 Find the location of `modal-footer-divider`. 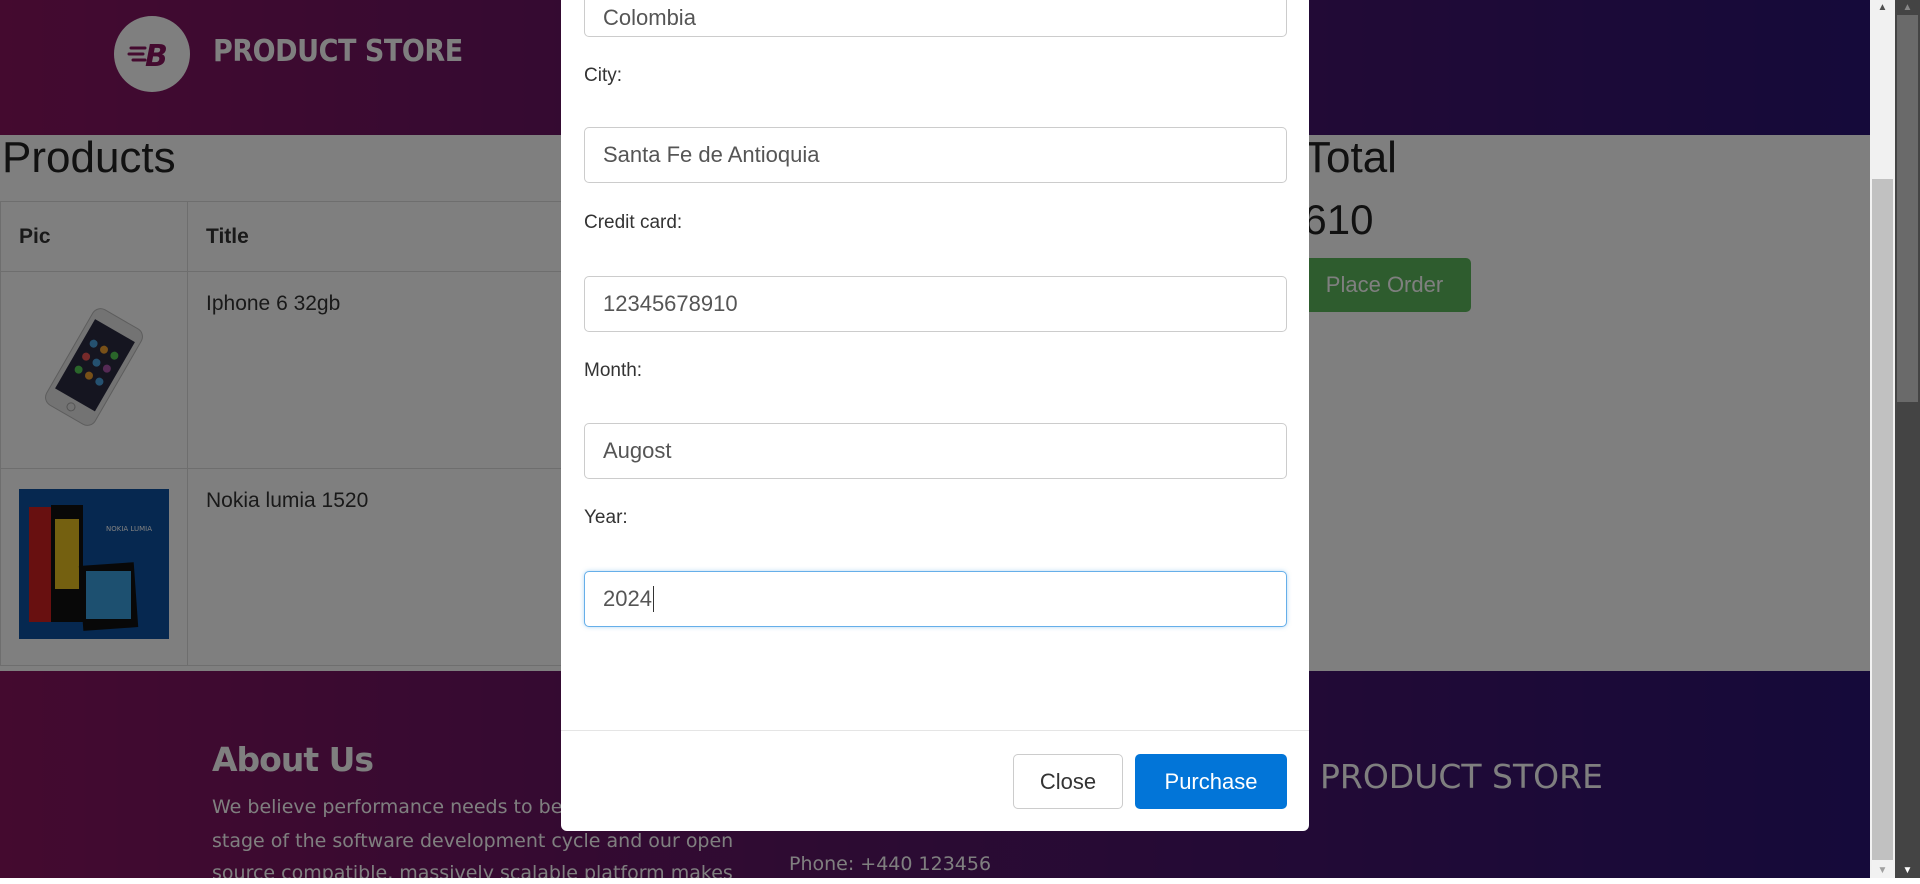

modal-footer-divider is located at coordinates (935, 730).